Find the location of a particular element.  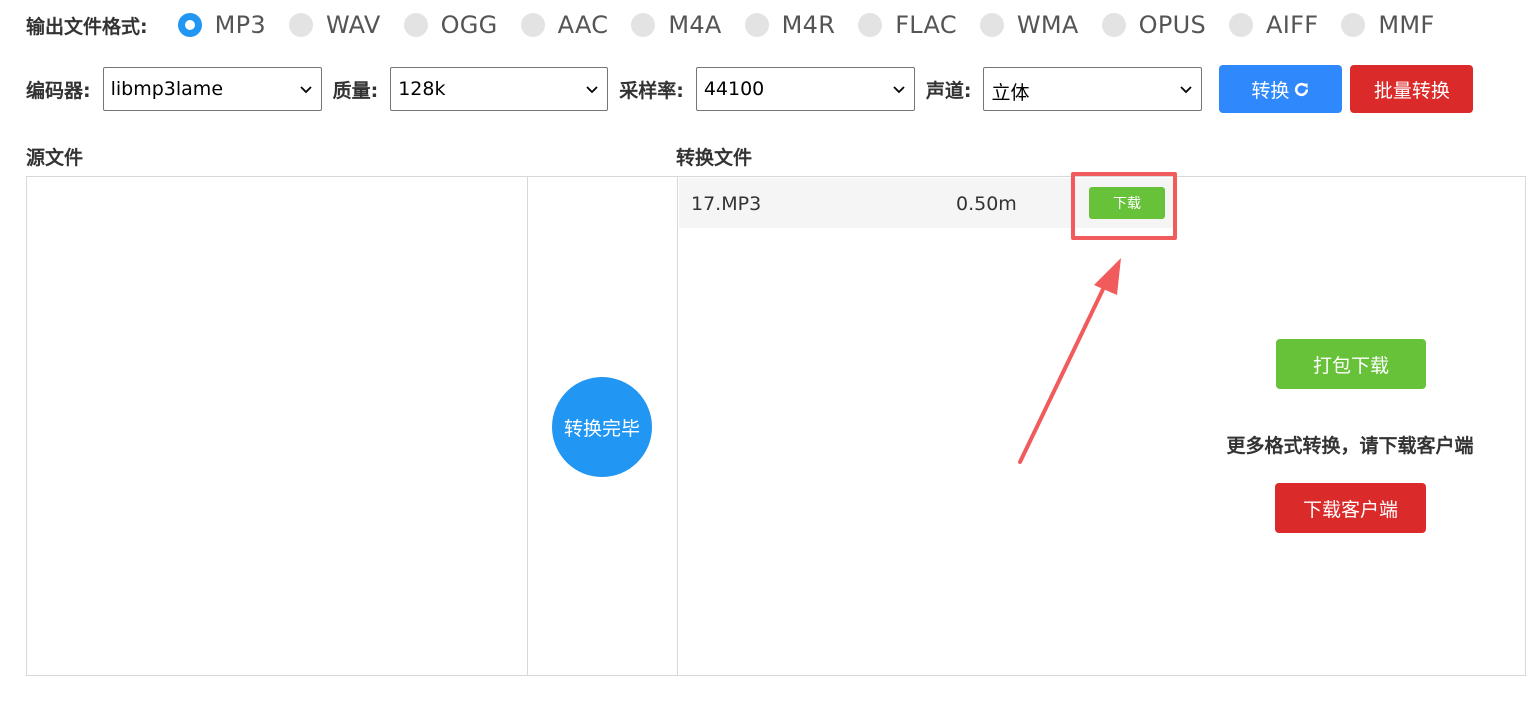

format-option-wav: WAV is located at coordinates (334, 25).